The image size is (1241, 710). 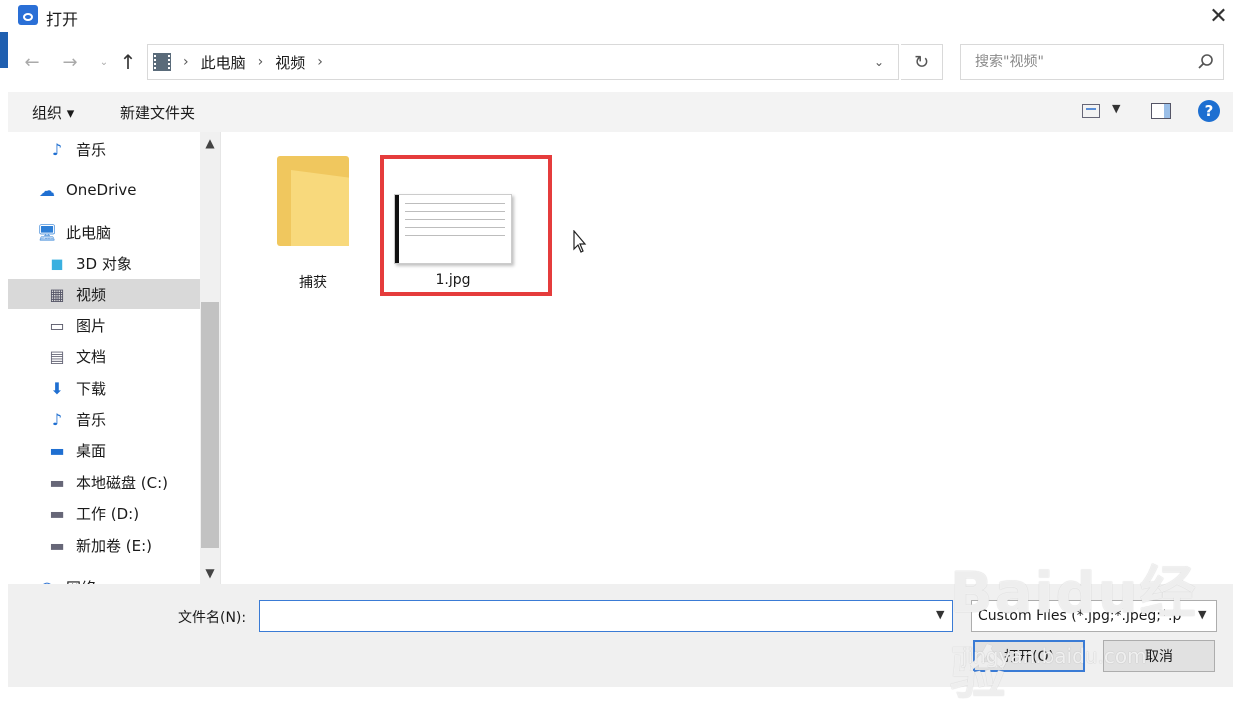 What do you see at coordinates (70, 62) in the screenshot?
I see `forward-button: →` at bounding box center [70, 62].